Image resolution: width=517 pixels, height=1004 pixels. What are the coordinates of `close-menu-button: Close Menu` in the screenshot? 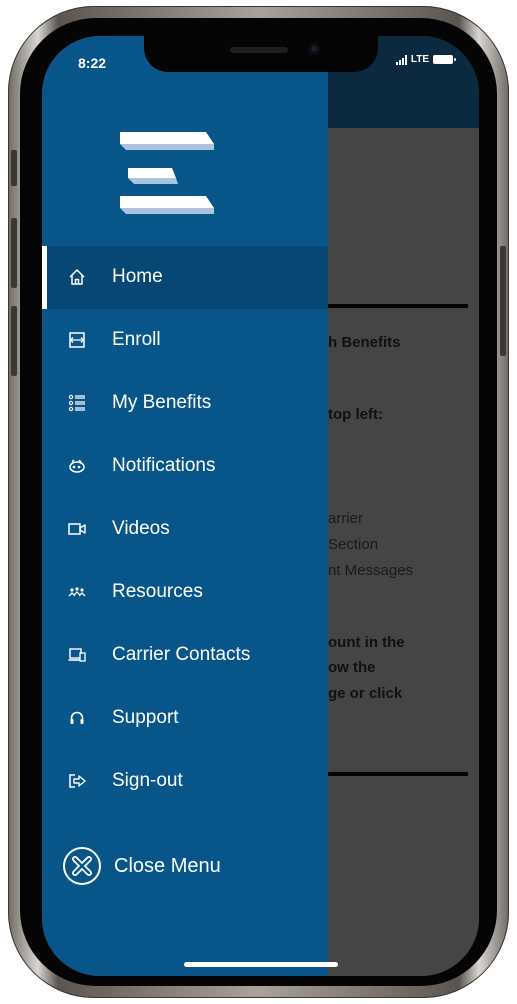 It's located at (141, 866).